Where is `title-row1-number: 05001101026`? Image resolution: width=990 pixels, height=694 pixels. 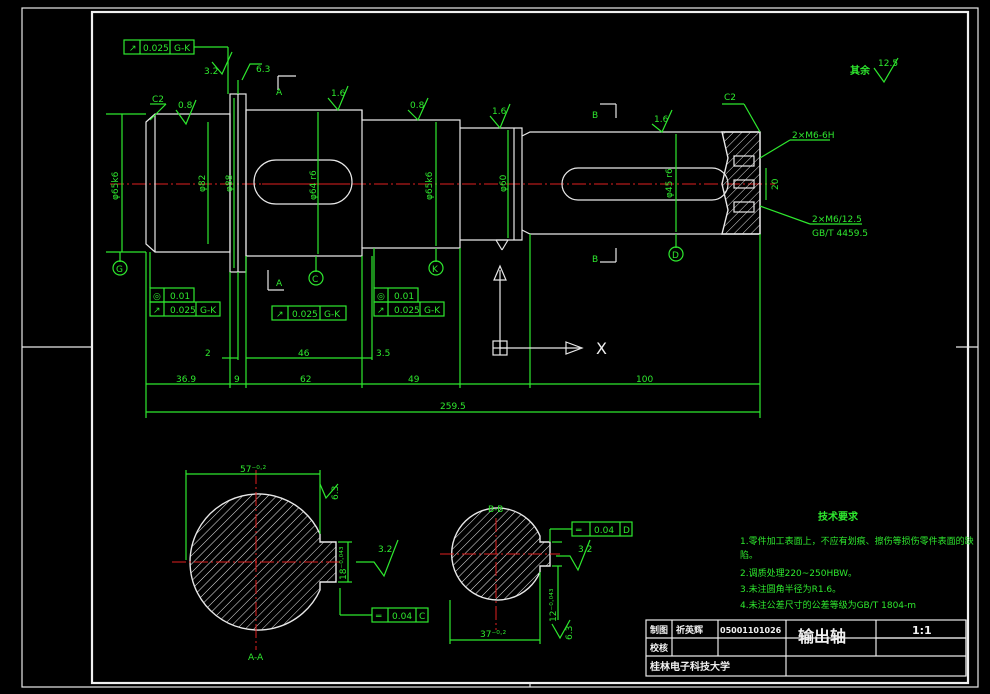 title-row1-number: 05001101026 is located at coordinates (751, 630).